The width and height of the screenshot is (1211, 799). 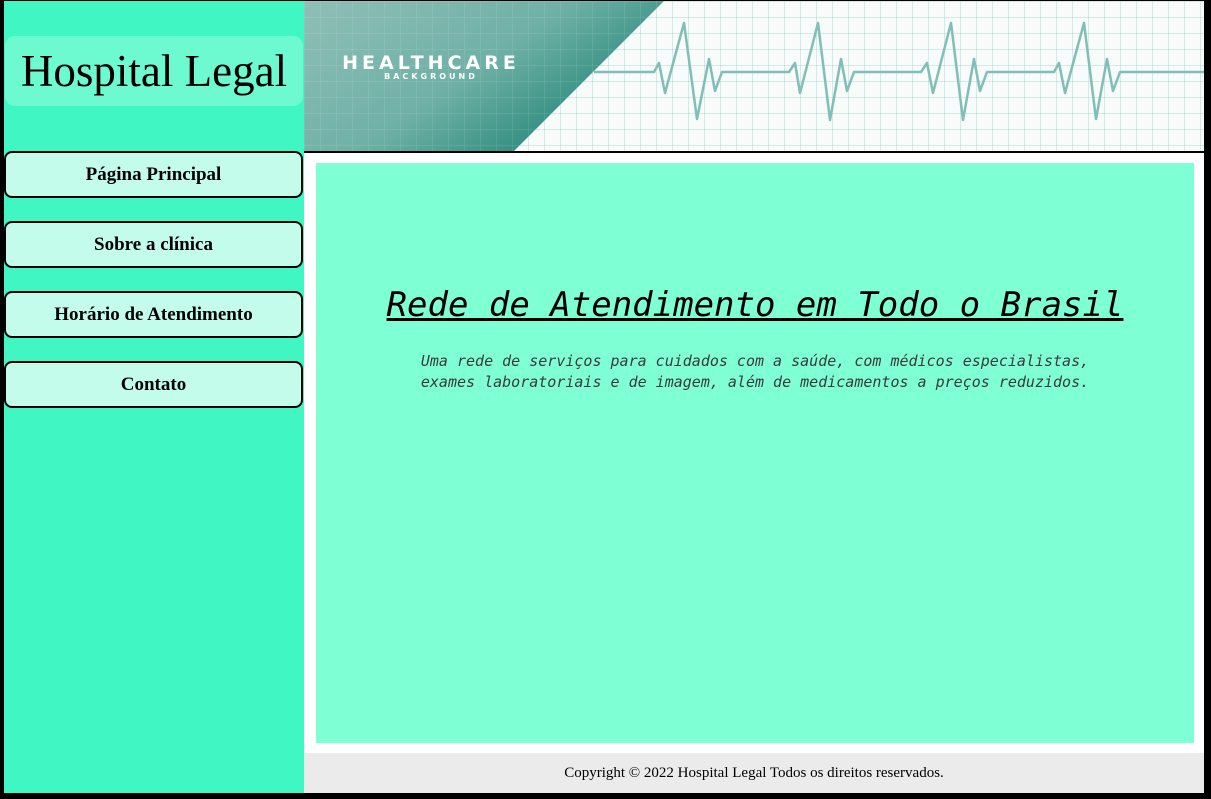 I want to click on heartbeat-line-icon, so click(x=899, y=71).